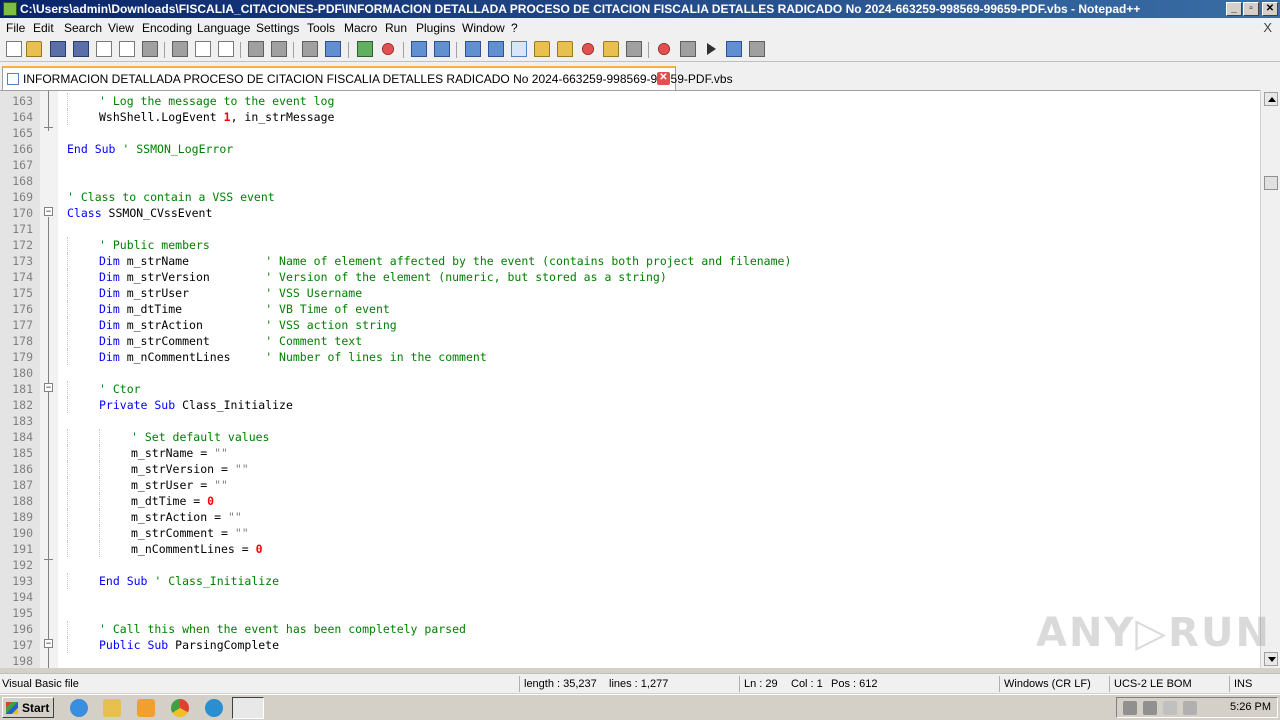 Image resolution: width=1280 pixels, height=720 pixels. What do you see at coordinates (630, 597) in the screenshot?
I see `code-line: 194` at bounding box center [630, 597].